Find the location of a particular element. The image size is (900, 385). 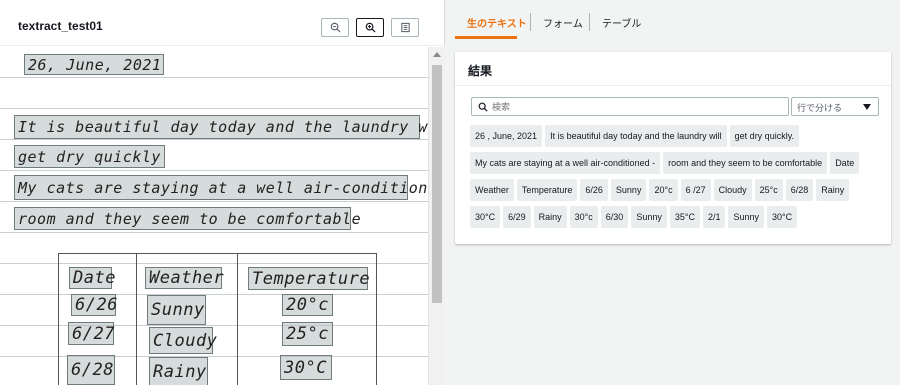

caret-down-icon is located at coordinates (867, 107).